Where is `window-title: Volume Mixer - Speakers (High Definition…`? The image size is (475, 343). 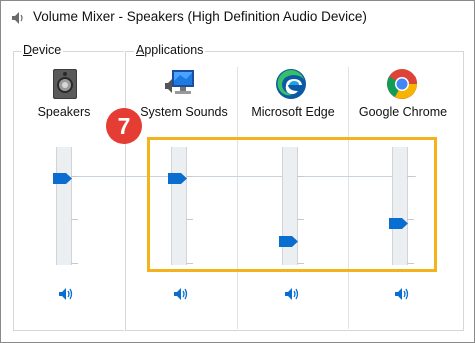 window-title: Volume Mixer - Speakers (High Definition… is located at coordinates (200, 16).